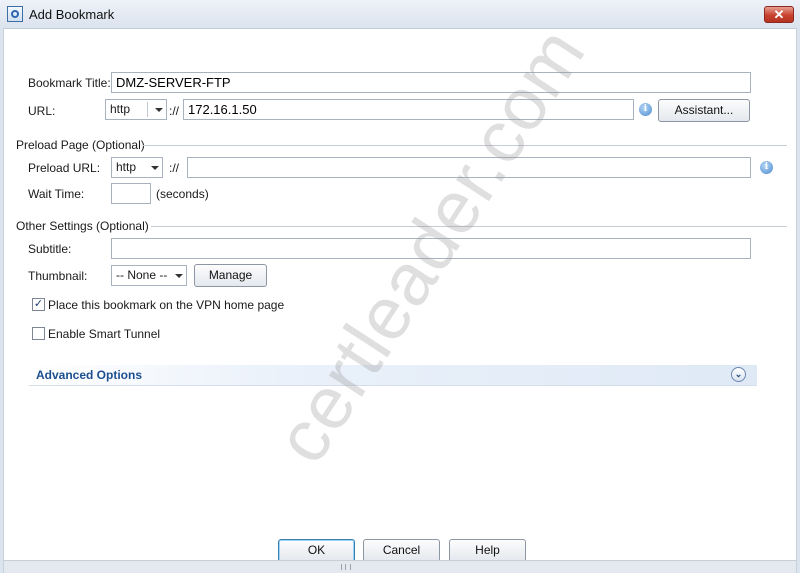 The width and height of the screenshot is (800, 573). I want to click on subtitle-label: Subtitle:, so click(50, 249).